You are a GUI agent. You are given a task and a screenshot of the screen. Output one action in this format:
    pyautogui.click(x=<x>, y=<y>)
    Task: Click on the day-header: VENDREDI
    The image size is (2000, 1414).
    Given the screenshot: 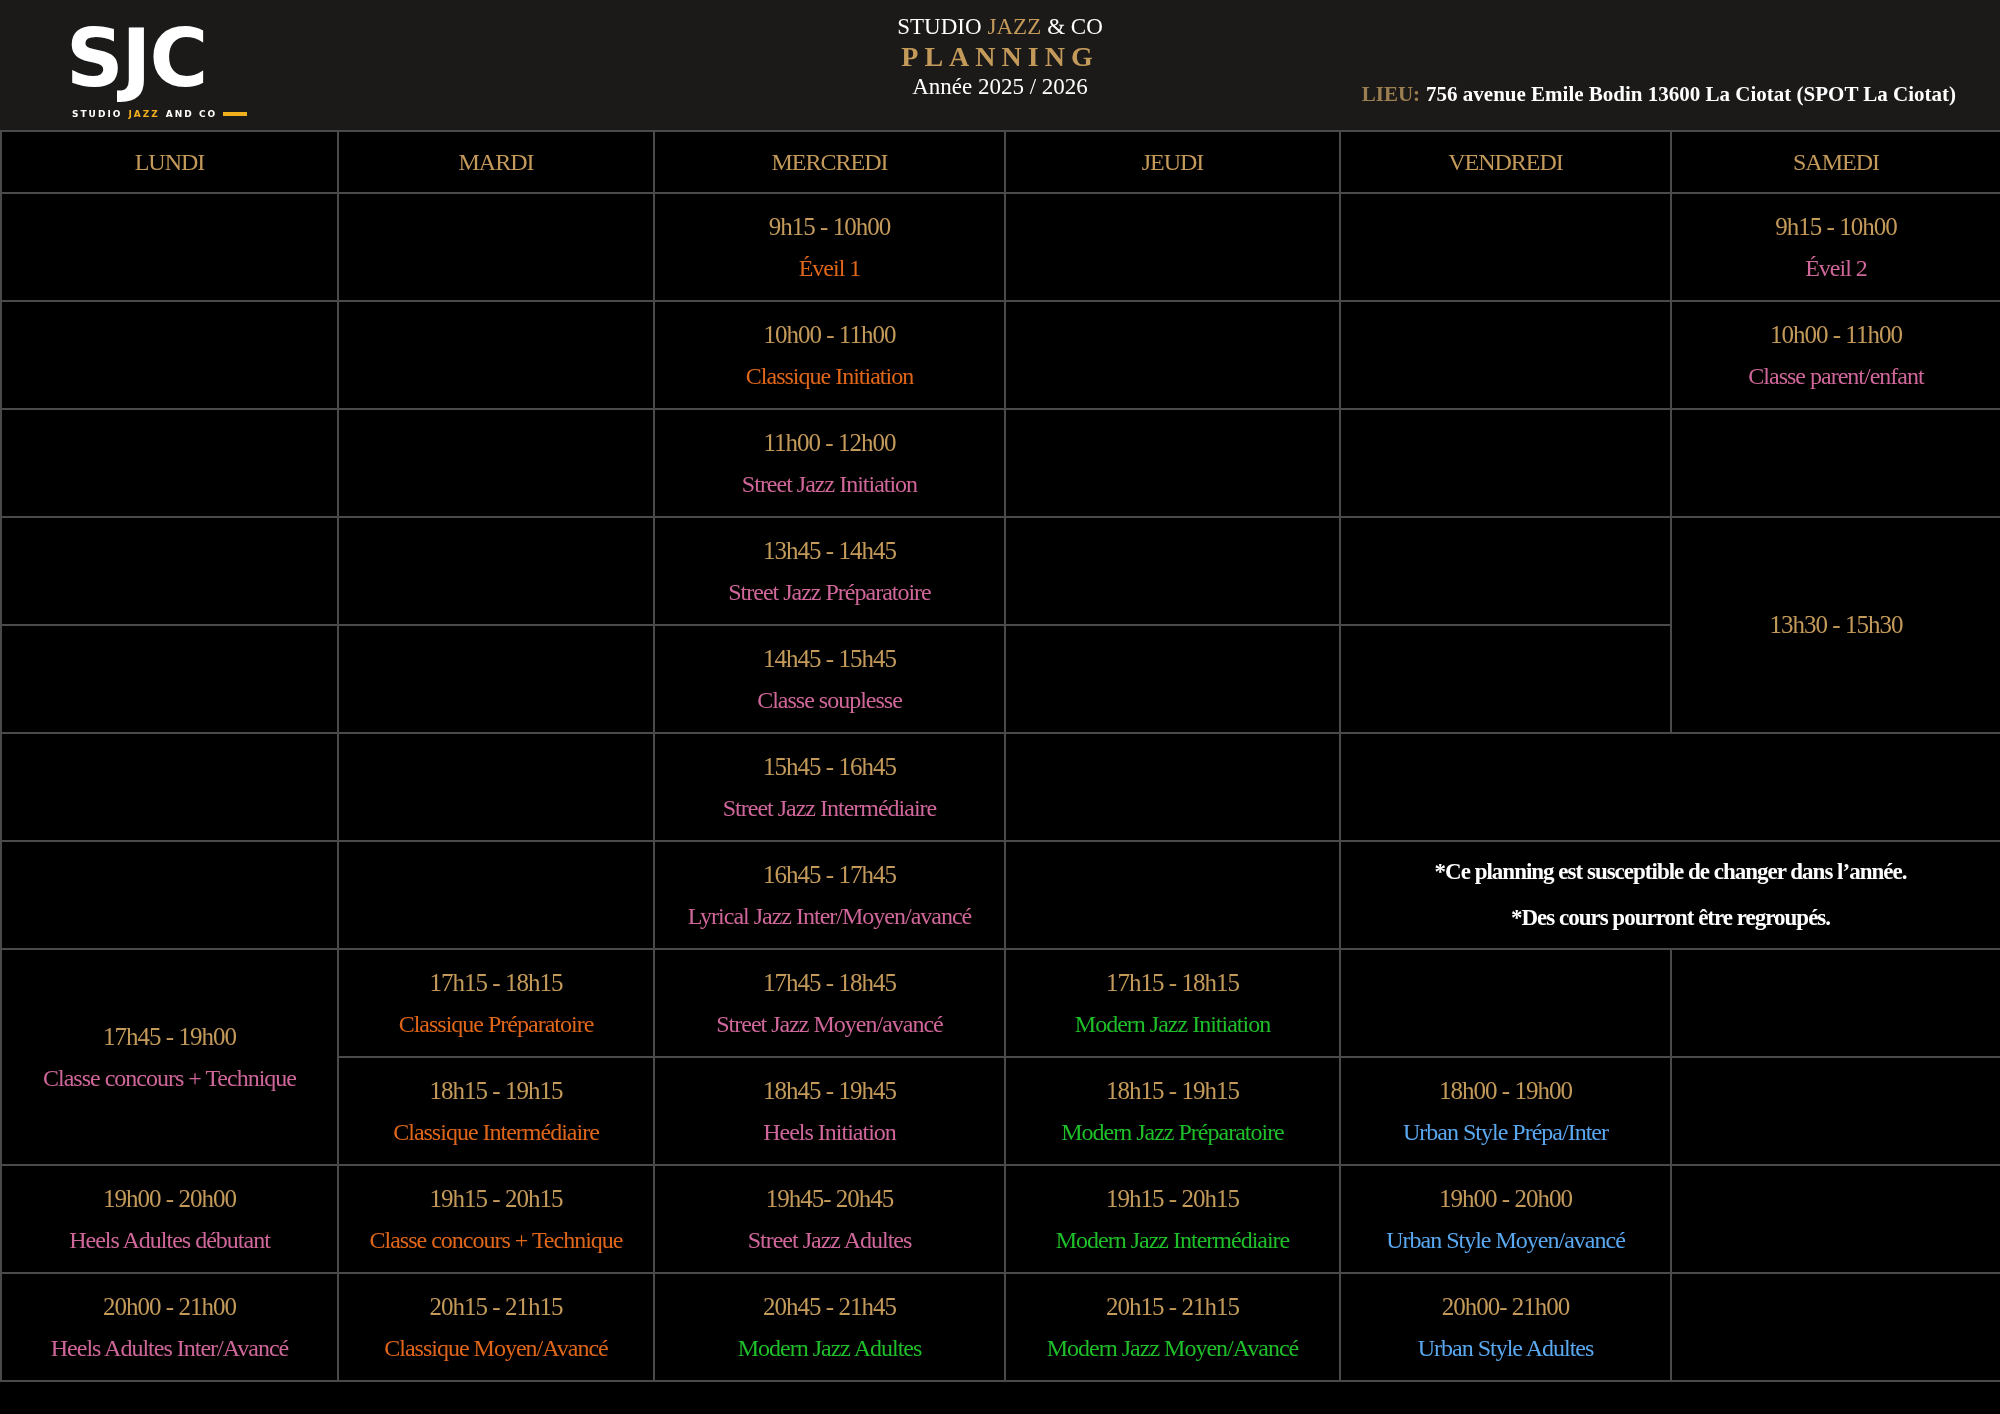 What is the action you would take?
    pyautogui.click(x=1505, y=162)
    